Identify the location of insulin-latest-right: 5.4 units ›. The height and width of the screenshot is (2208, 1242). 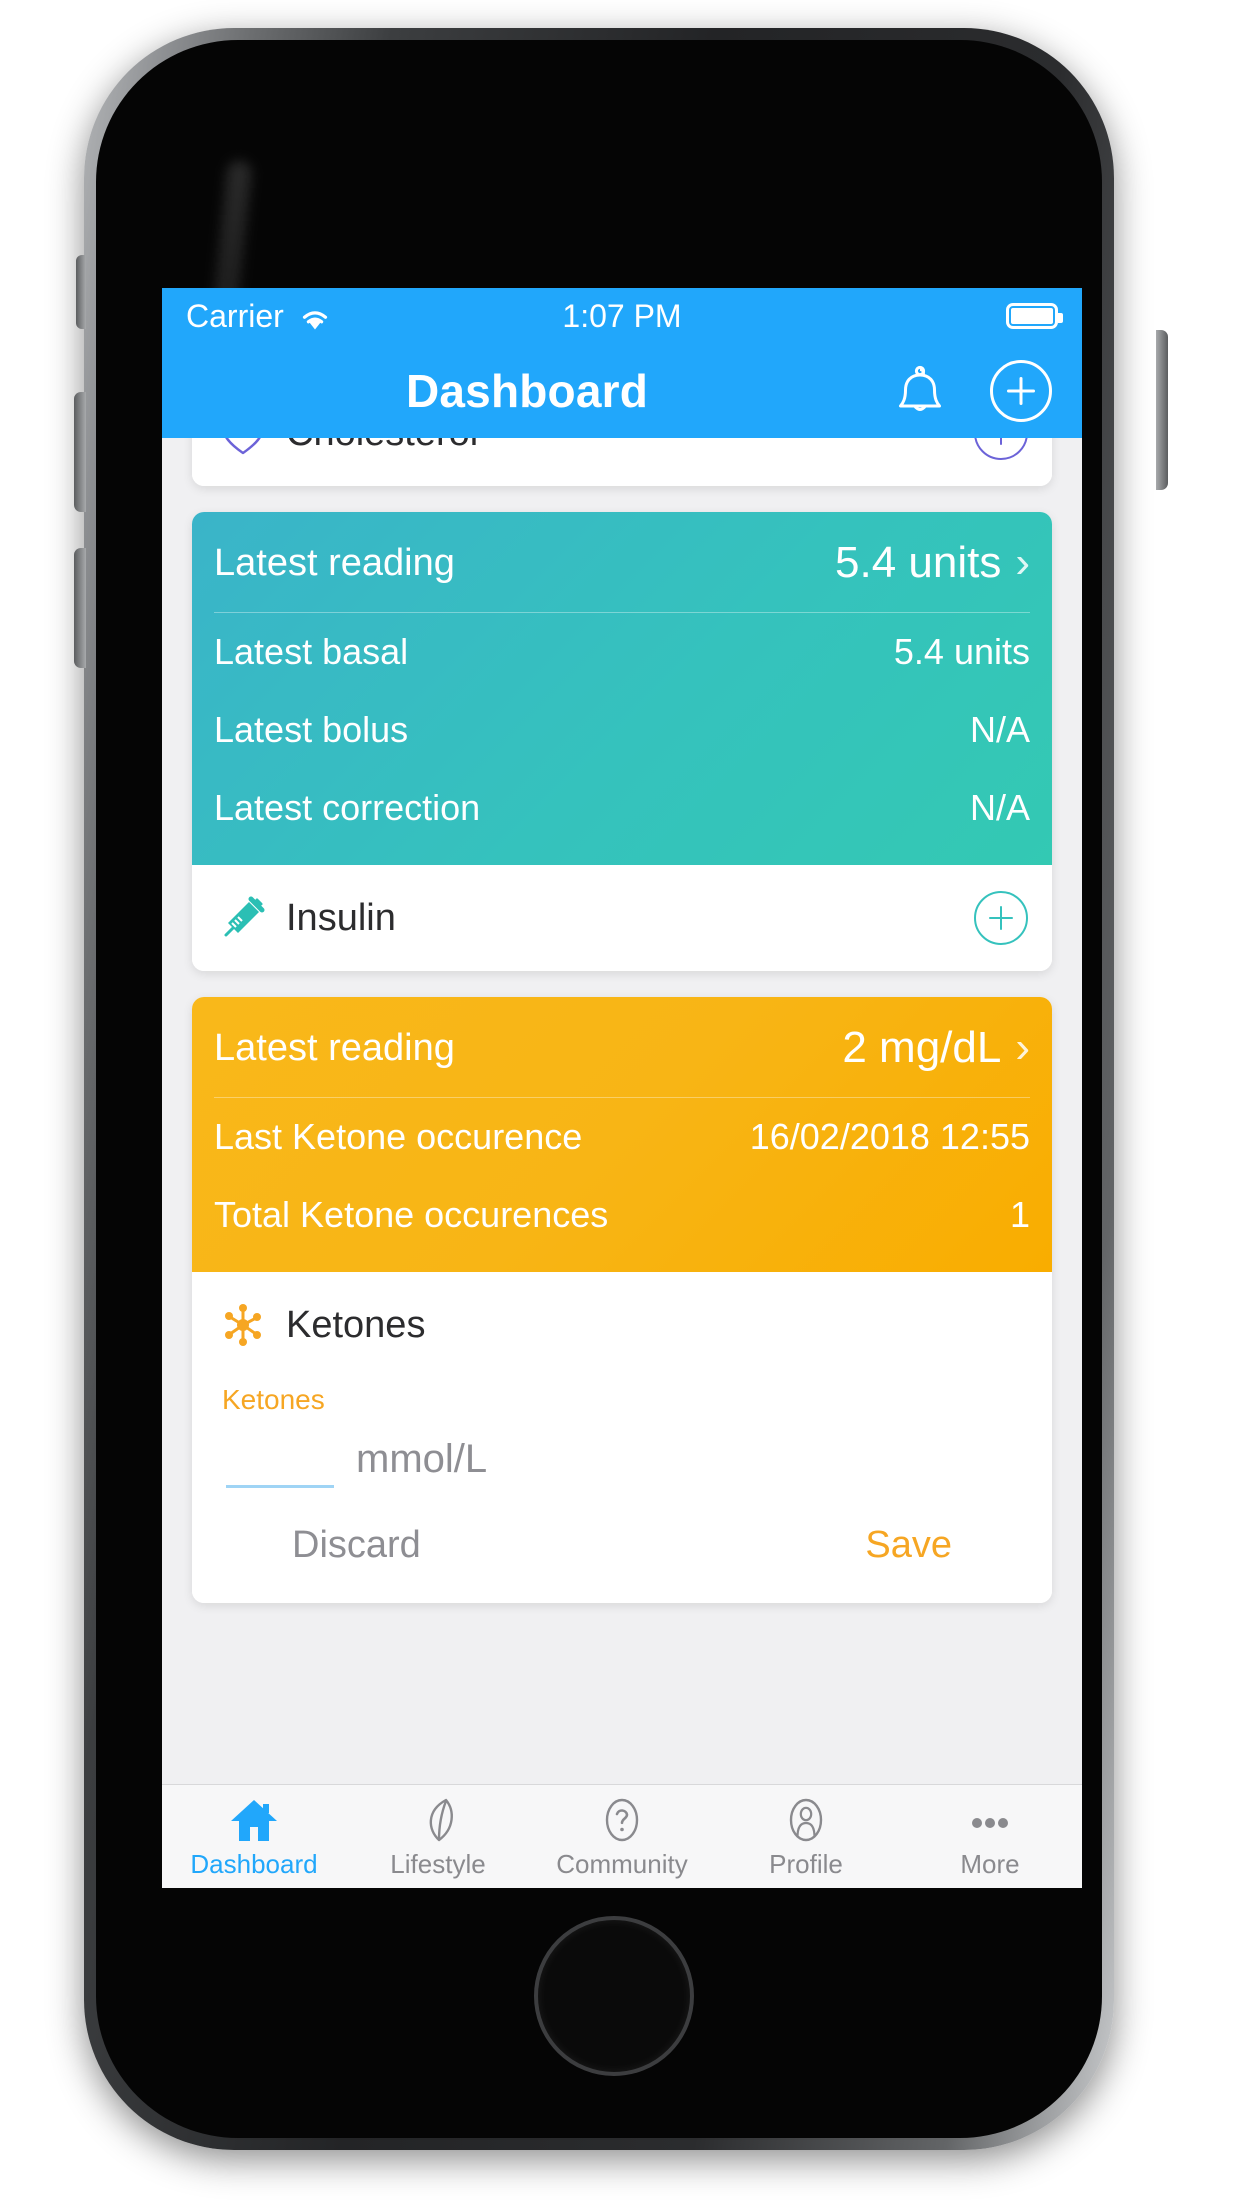
(932, 563).